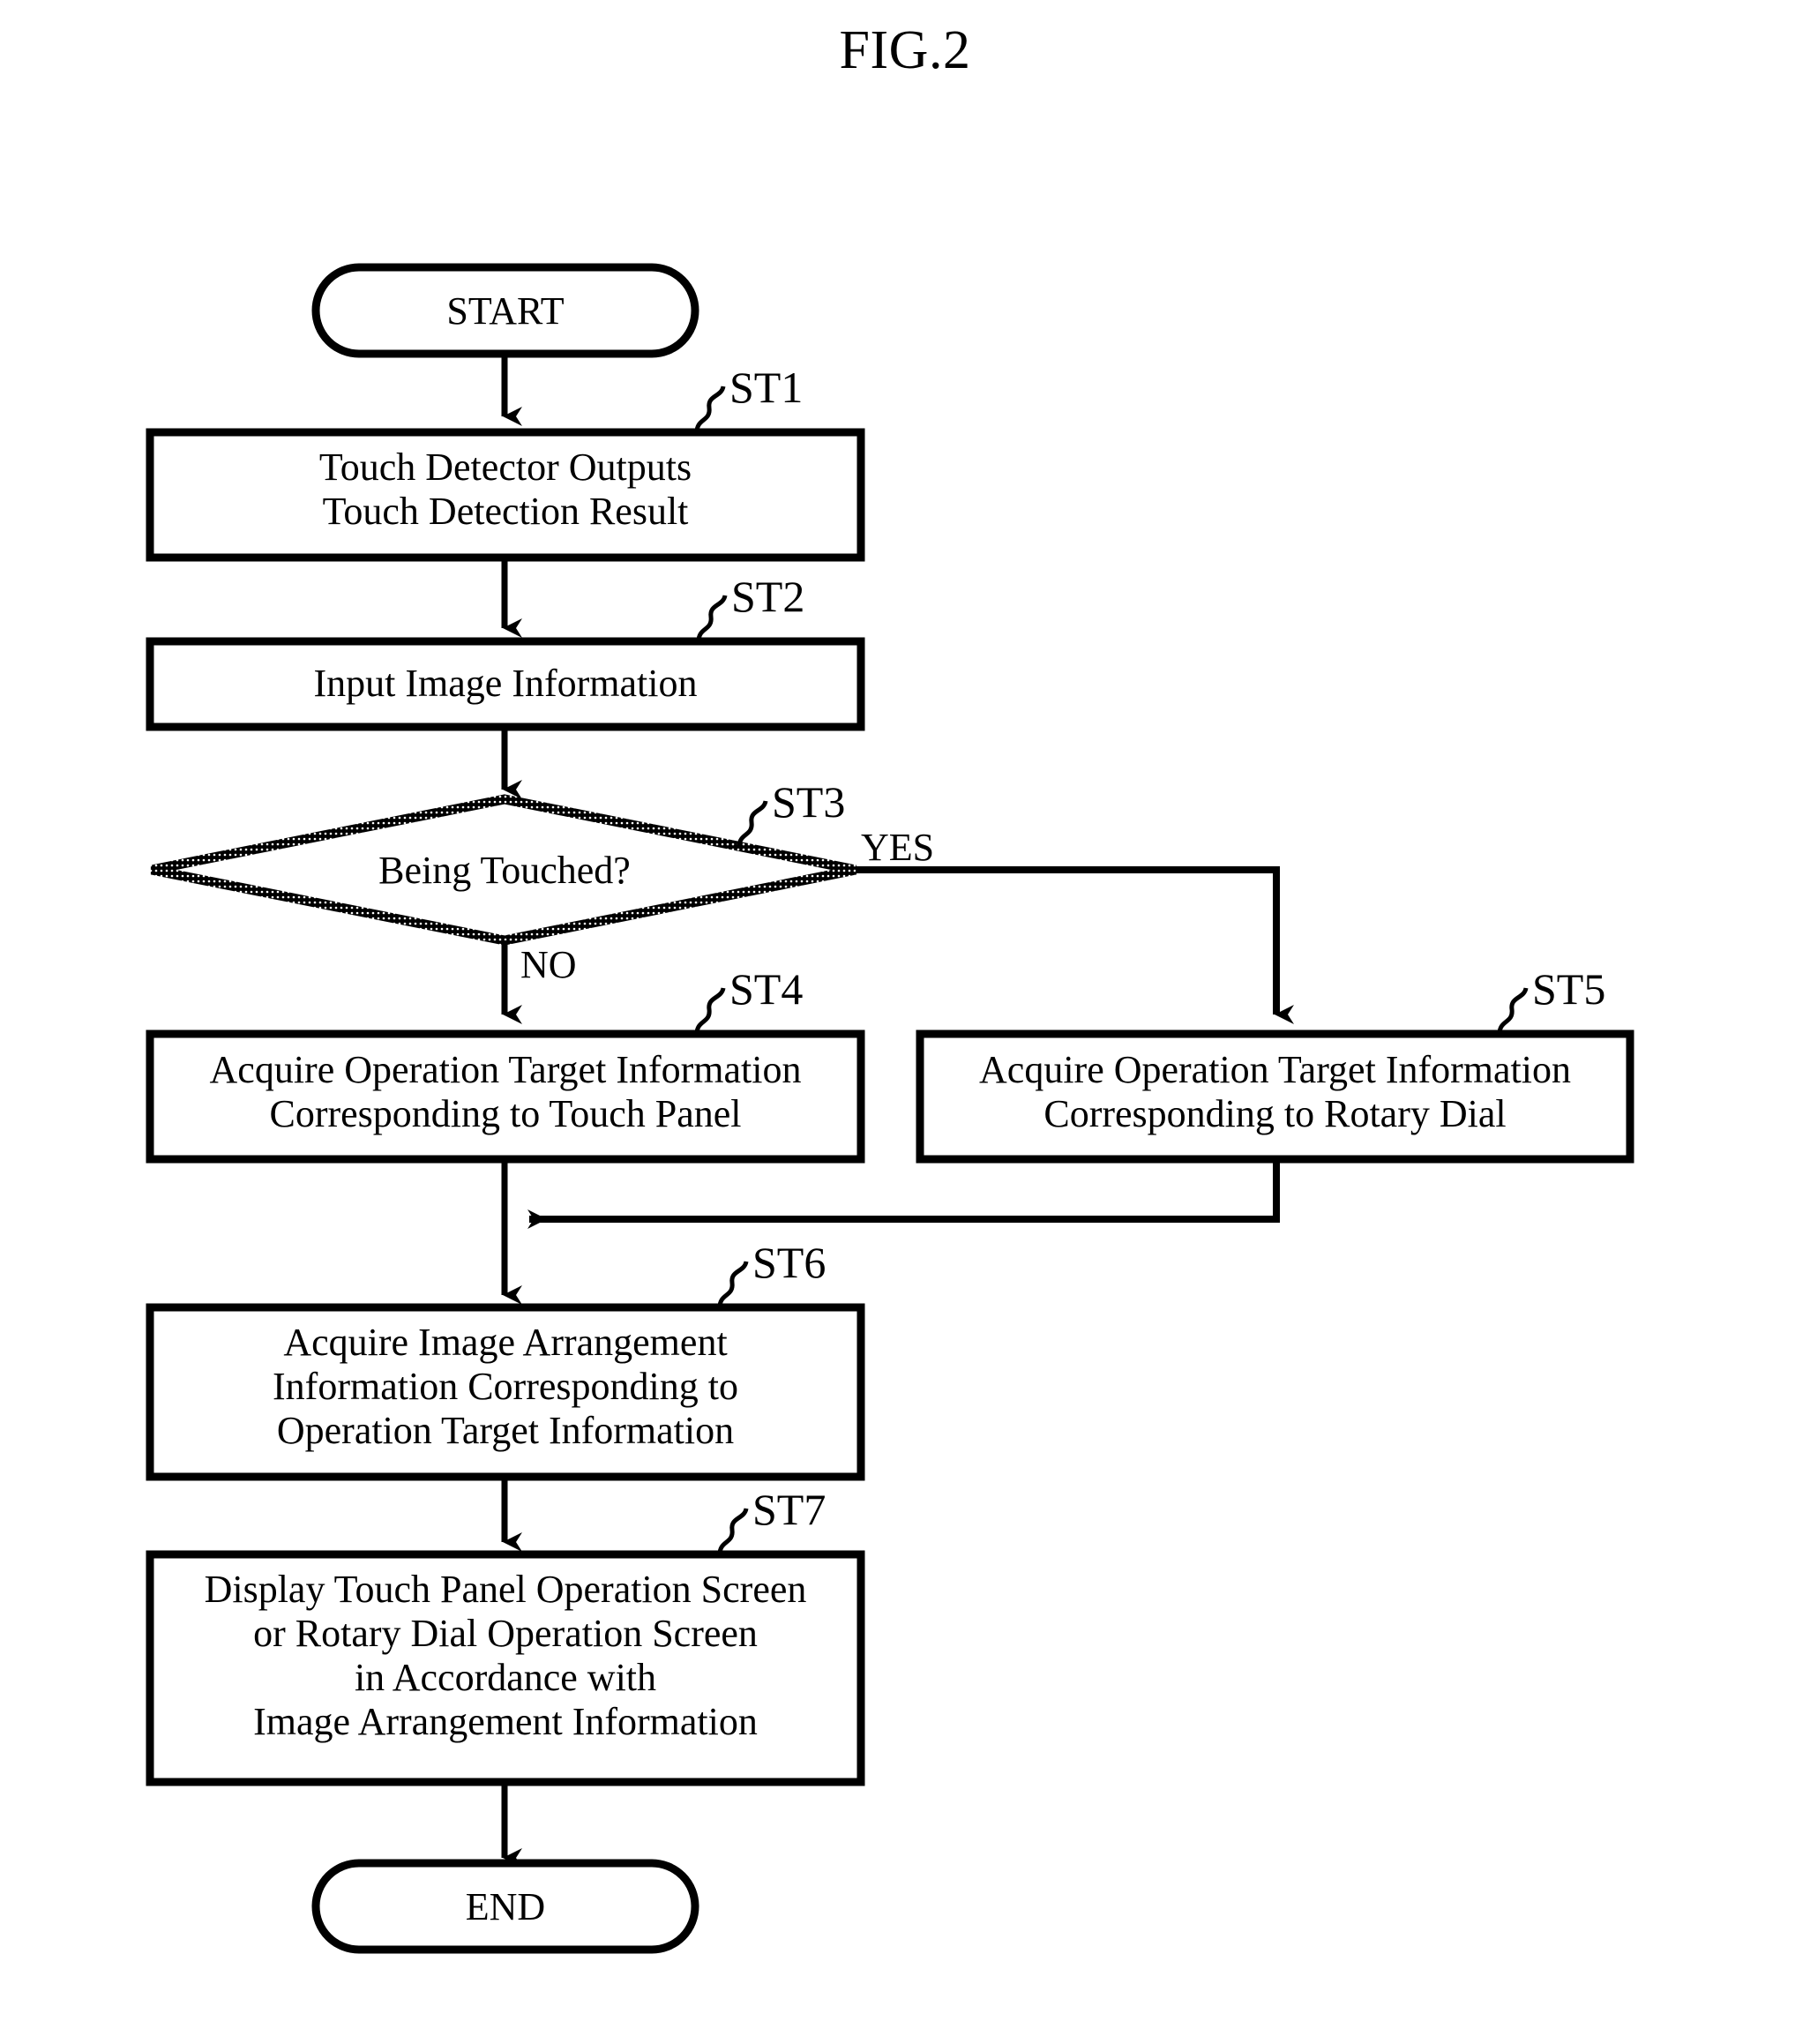 Image resolution: width=1810 pixels, height=2044 pixels. Describe the element at coordinates (504, 870) in the screenshot. I see `st3-label: Being Touched?` at that location.